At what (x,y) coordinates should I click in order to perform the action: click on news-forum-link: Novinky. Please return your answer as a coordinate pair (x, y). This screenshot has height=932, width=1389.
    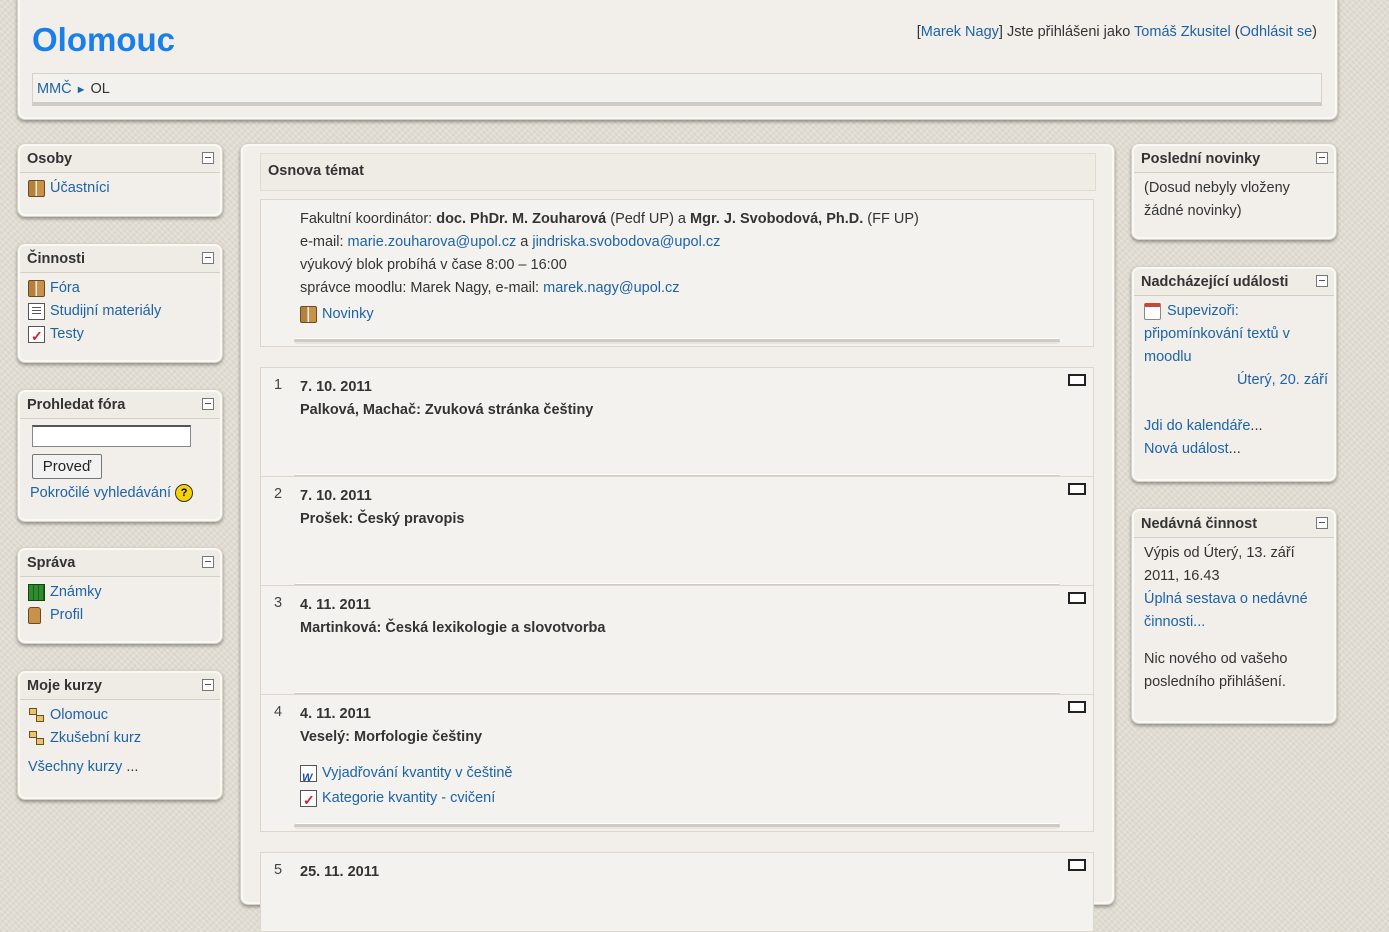
    Looking at the image, I should click on (348, 314).